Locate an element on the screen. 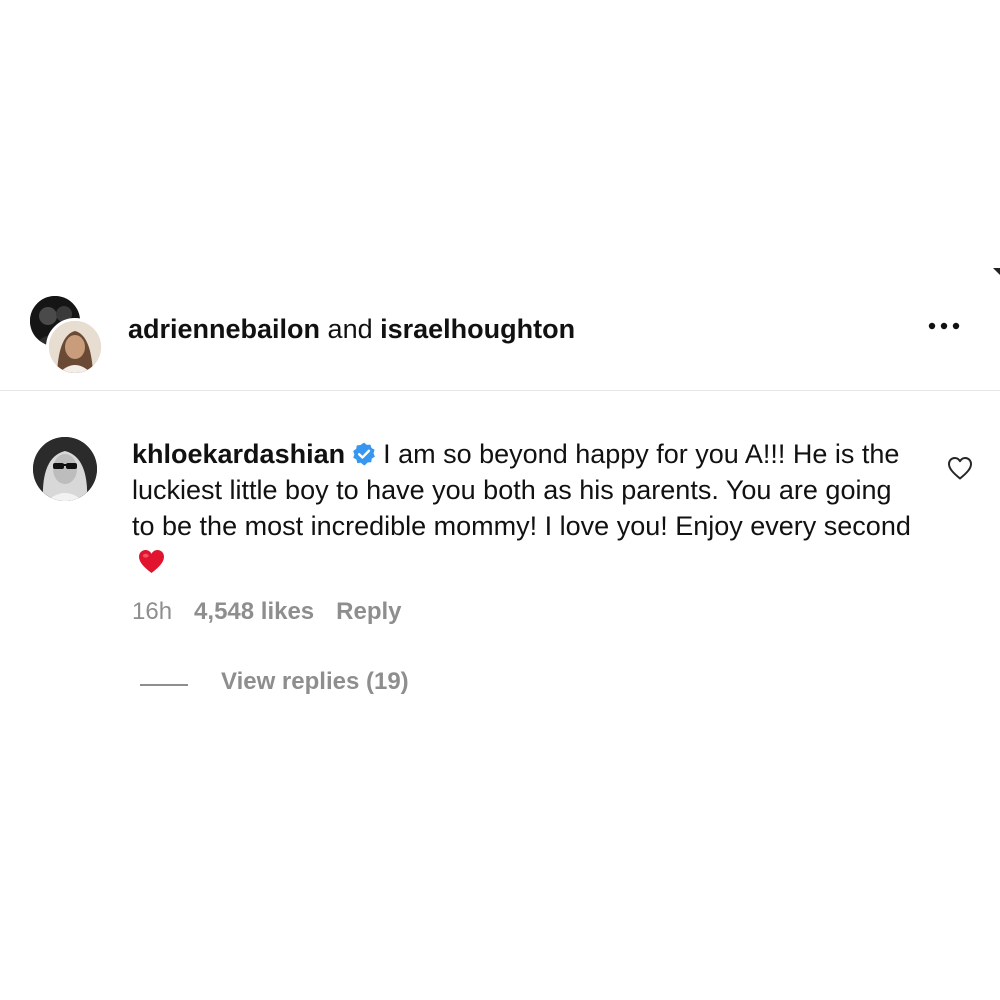 The height and width of the screenshot is (1000, 1000). commenter-avatar is located at coordinates (65, 469).